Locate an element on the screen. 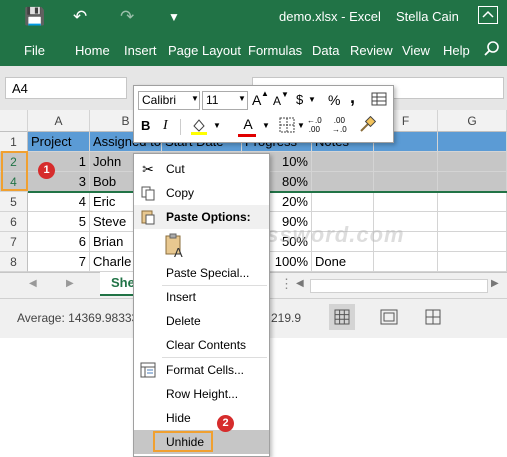 This screenshot has height=457, width=507. table-cell: Done is located at coordinates (343, 262).